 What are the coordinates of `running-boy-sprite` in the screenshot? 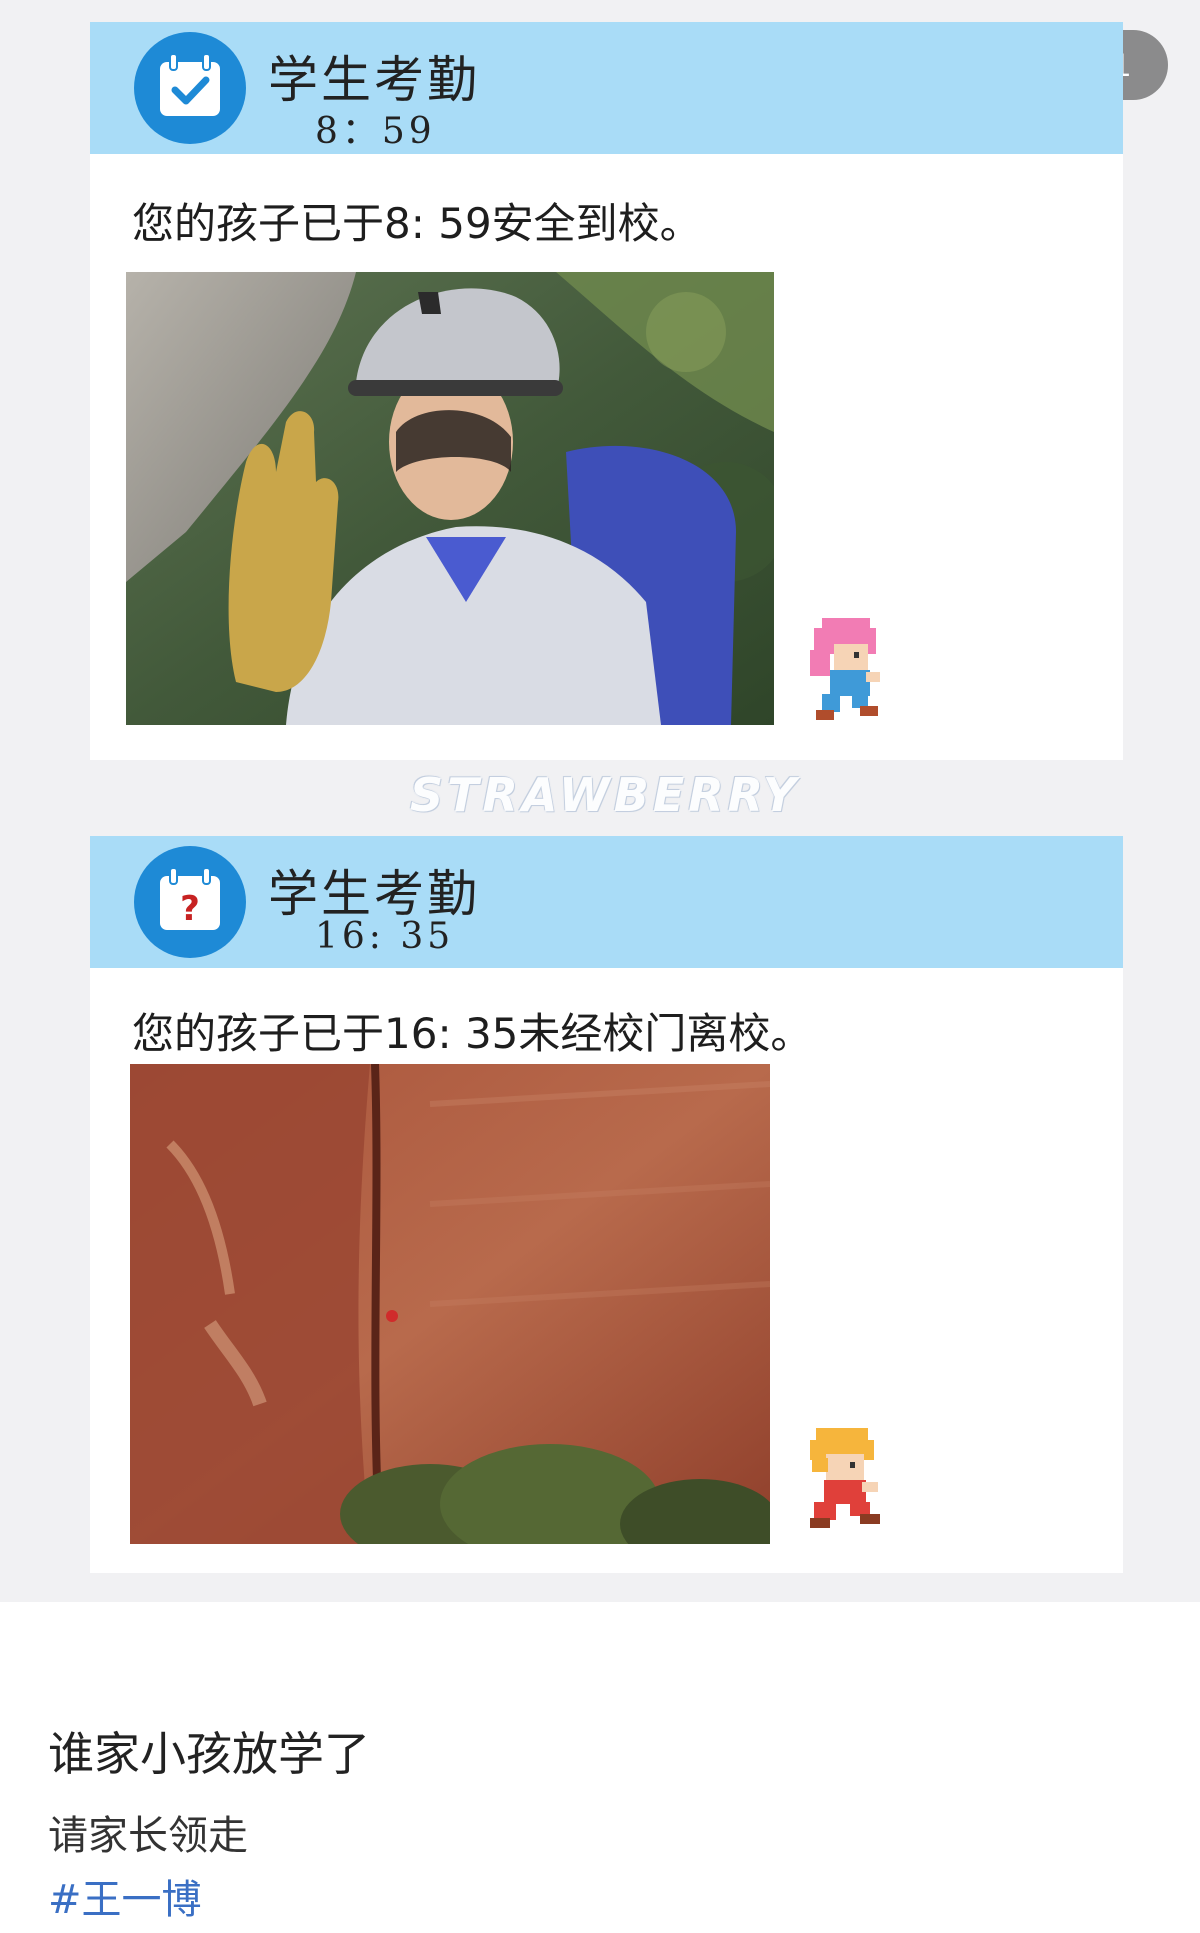 It's located at (845, 1481).